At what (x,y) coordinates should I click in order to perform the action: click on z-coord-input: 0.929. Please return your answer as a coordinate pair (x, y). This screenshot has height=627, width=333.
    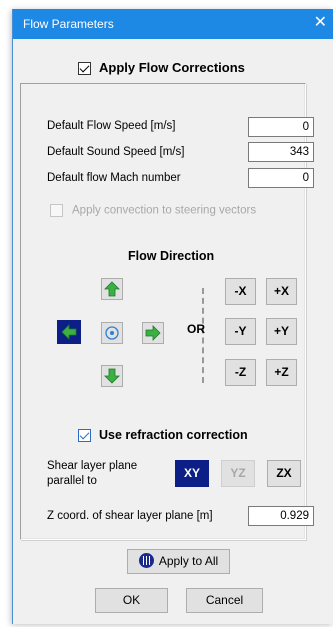
    Looking at the image, I should click on (281, 516).